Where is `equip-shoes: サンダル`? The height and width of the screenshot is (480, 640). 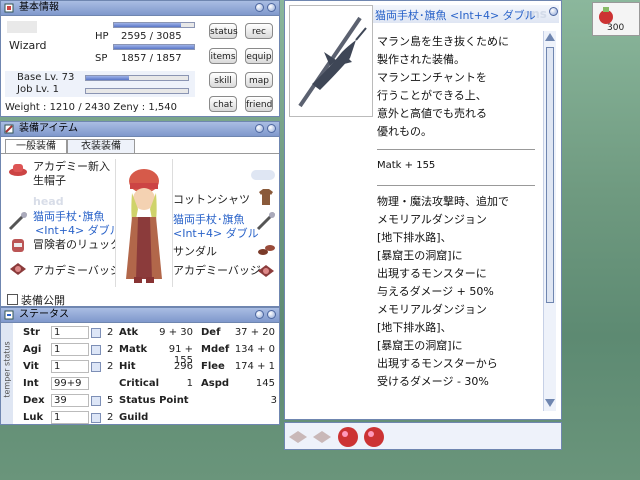 equip-shoes: サンダル is located at coordinates (195, 251).